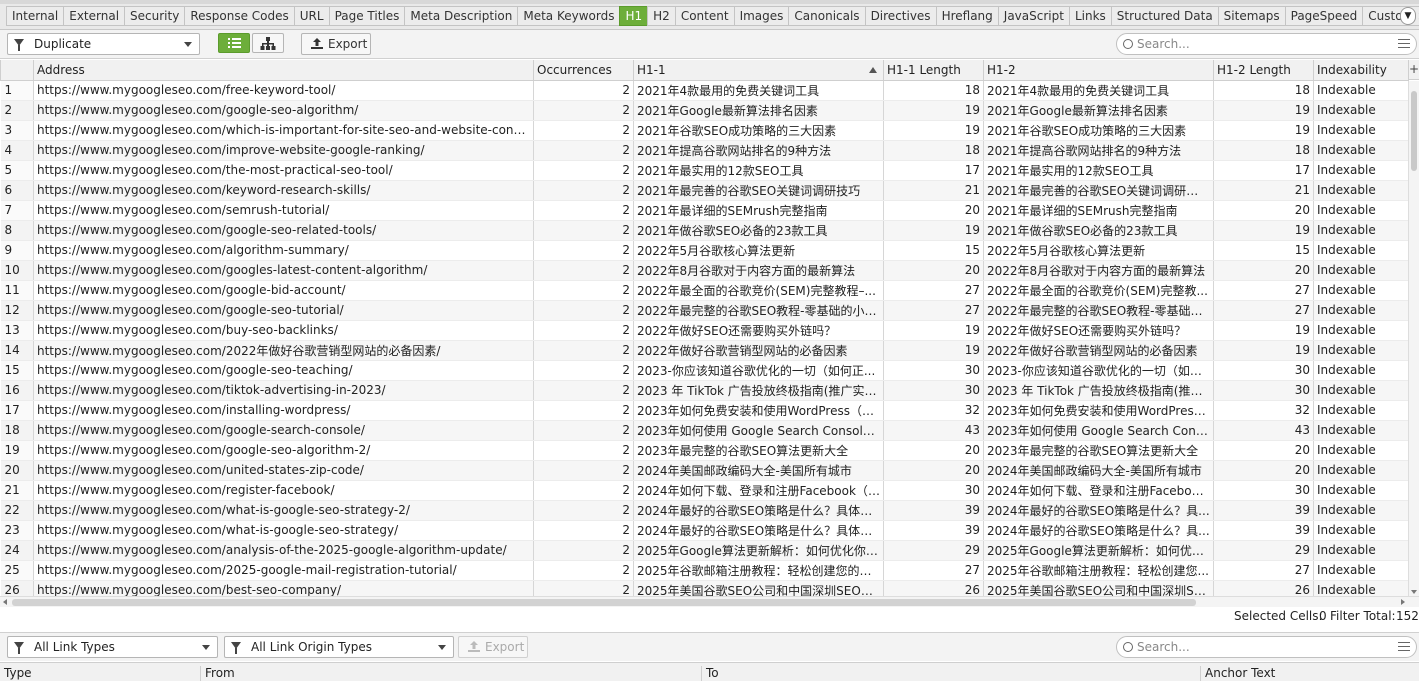  What do you see at coordinates (1263, 588) in the screenshot?
I see `h1-2-length-cell: 26` at bounding box center [1263, 588].